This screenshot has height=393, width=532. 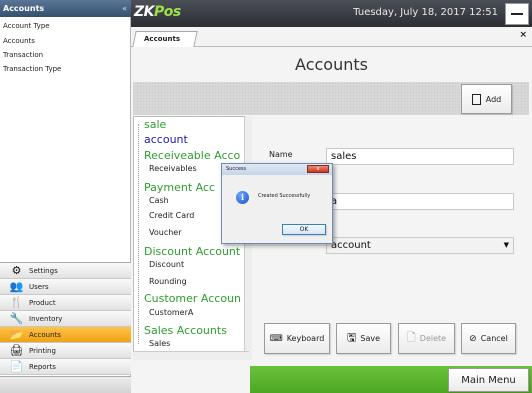 What do you see at coordinates (162, 39) in the screenshot?
I see `tab-label: Accounts` at bounding box center [162, 39].